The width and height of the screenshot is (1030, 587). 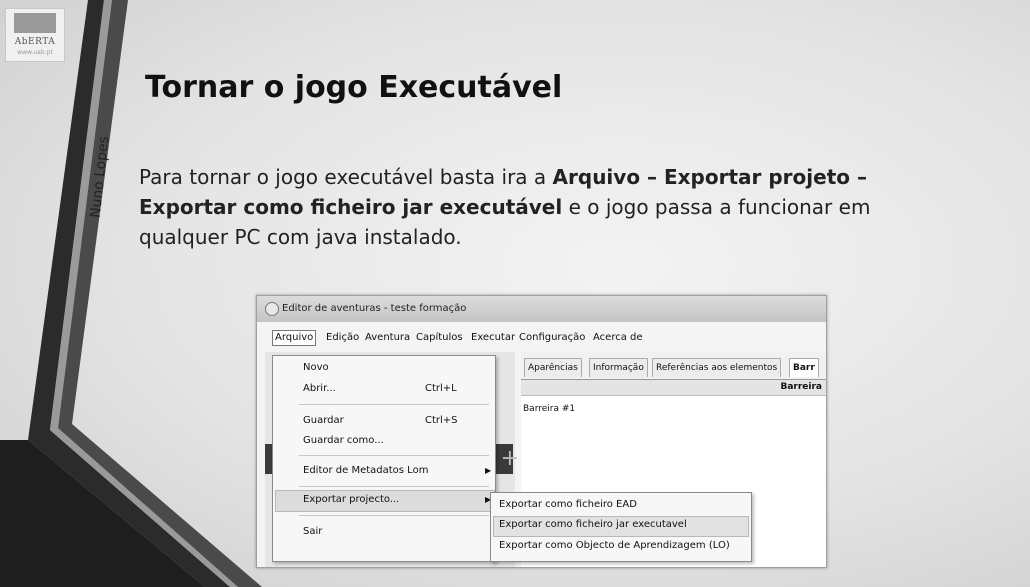 I want to click on shortcut-abrir: Ctrl+L, so click(x=441, y=388).